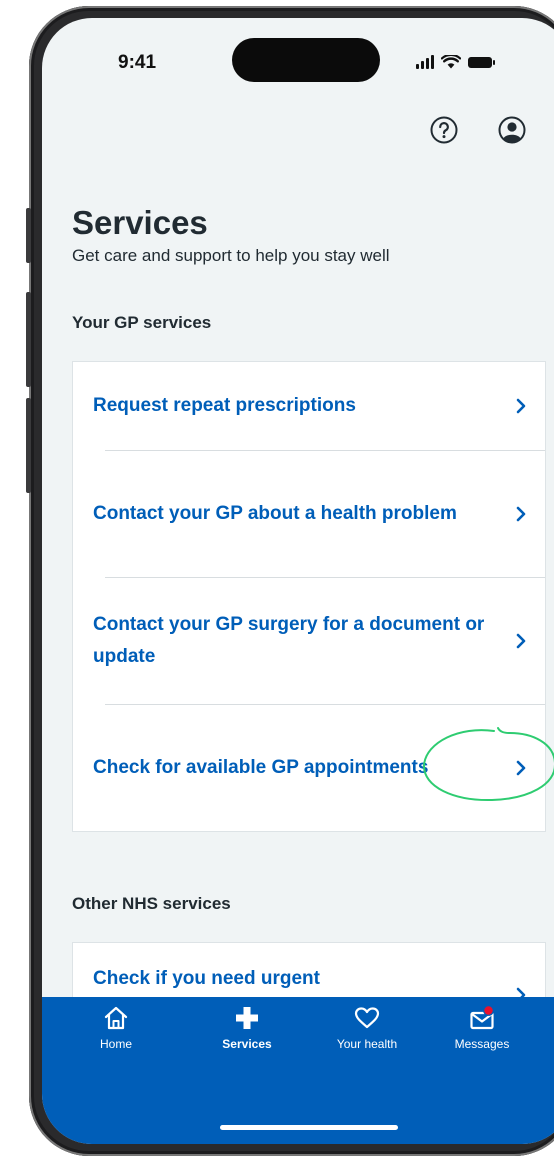 This screenshot has width=554, height=1161. I want to click on list-item-label: Check for available GP appointments, so click(261, 767).